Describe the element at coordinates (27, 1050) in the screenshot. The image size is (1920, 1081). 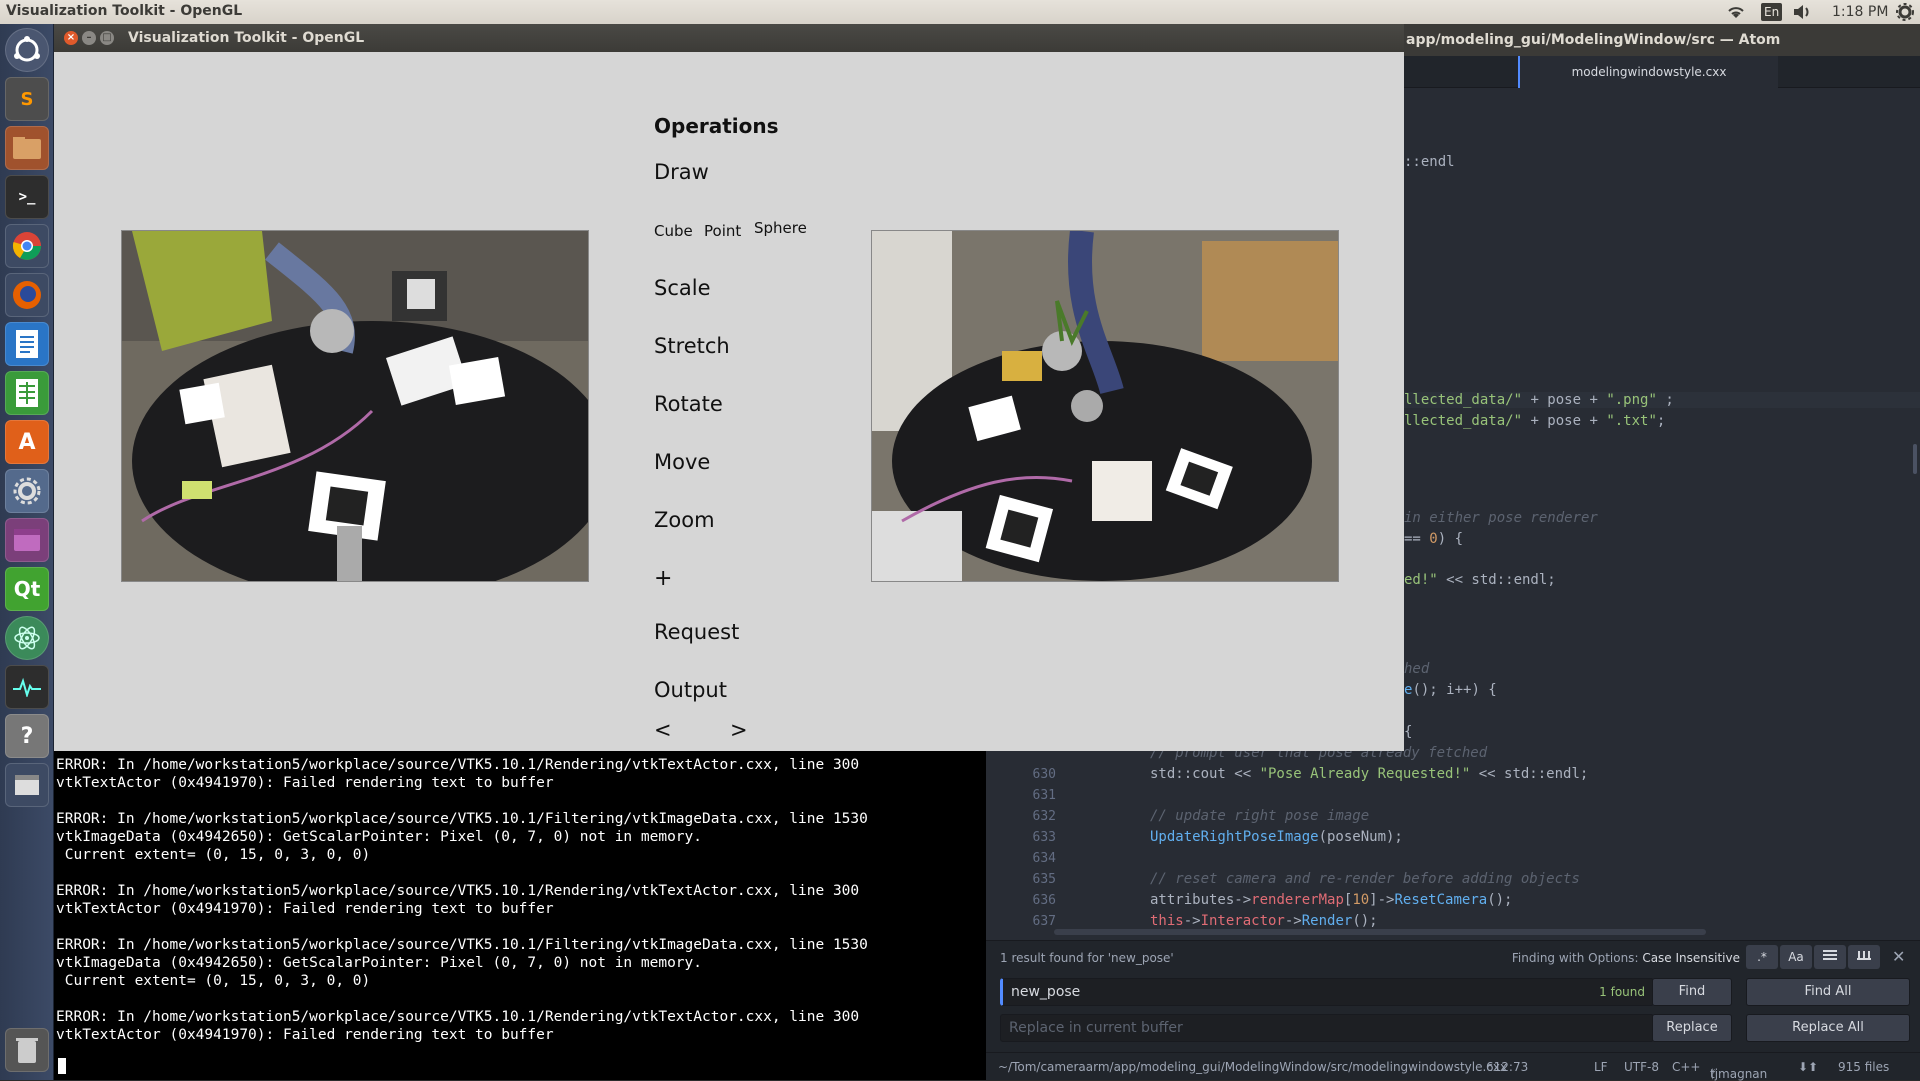
I see `trash-icon` at that location.